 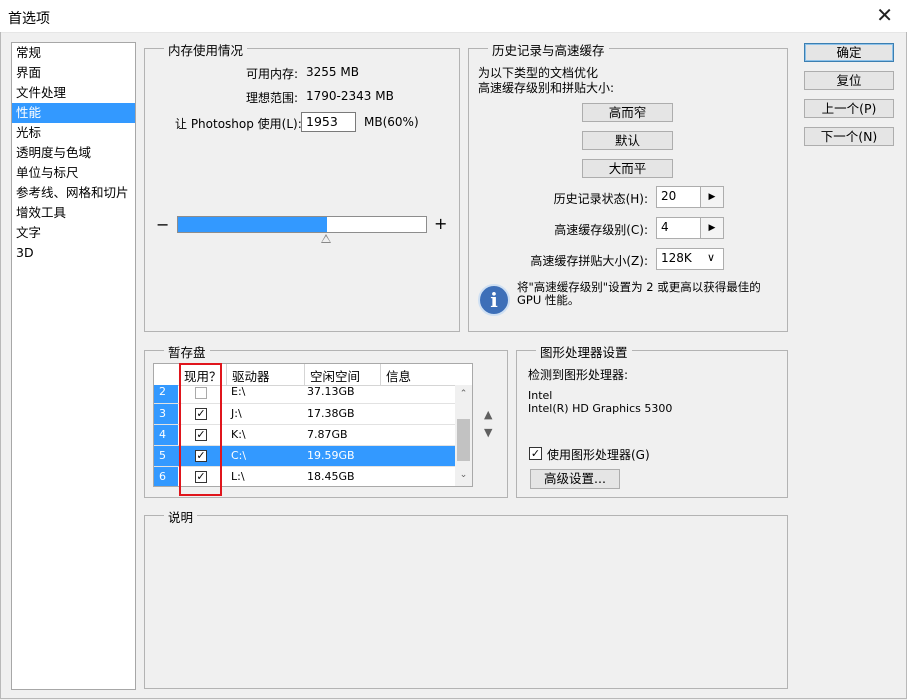 I want to click on nav-item-performance: 性能, so click(x=73, y=113).